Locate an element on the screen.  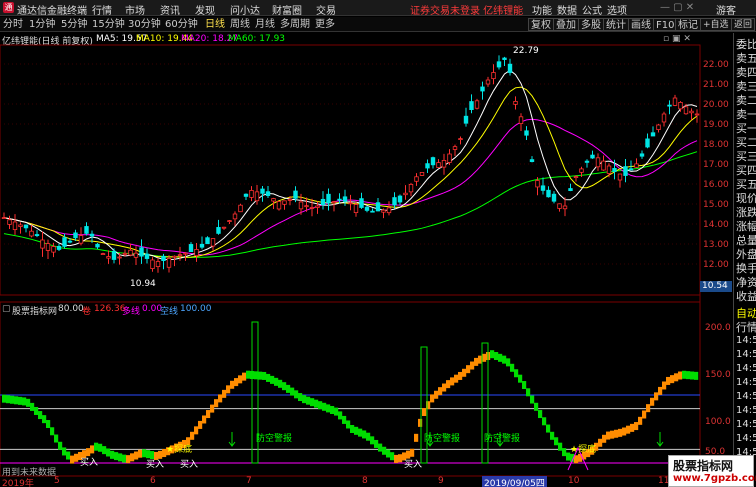
indicator-toggle-icon: ▢ is located at coordinates (6, 309).